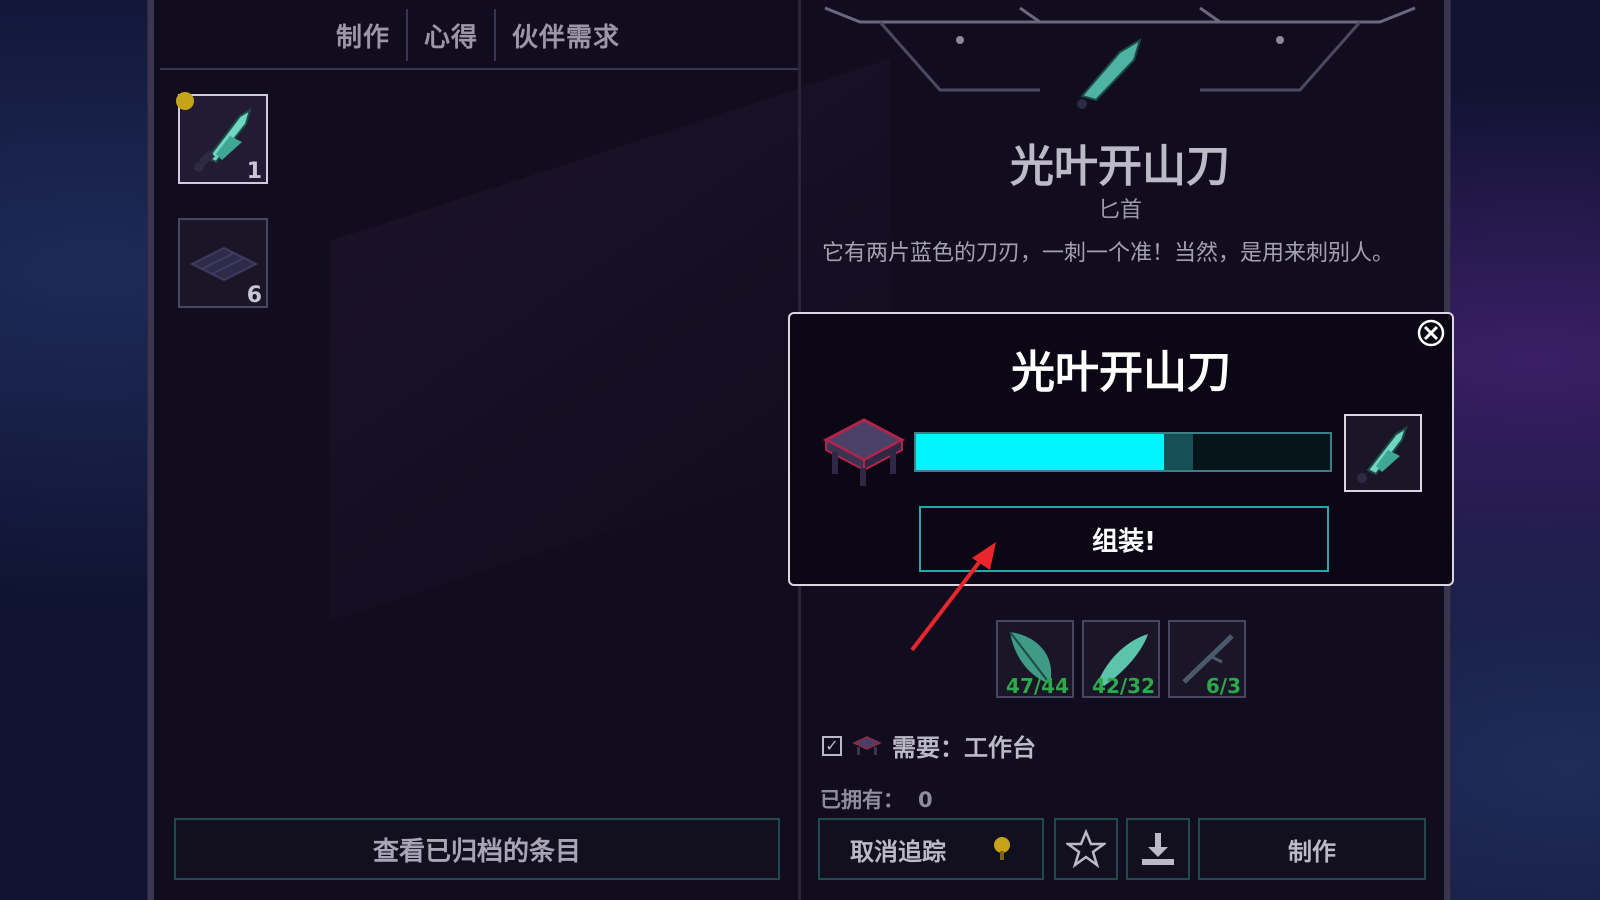  Describe the element at coordinates (1037, 686) in the screenshot. I see `material-count: 47/44` at that location.